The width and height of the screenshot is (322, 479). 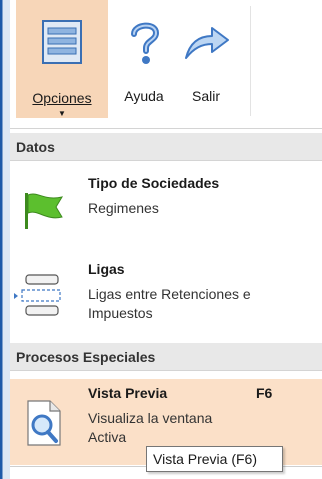 What do you see at coordinates (250, 61) in the screenshot?
I see `ribbon-separator` at bounding box center [250, 61].